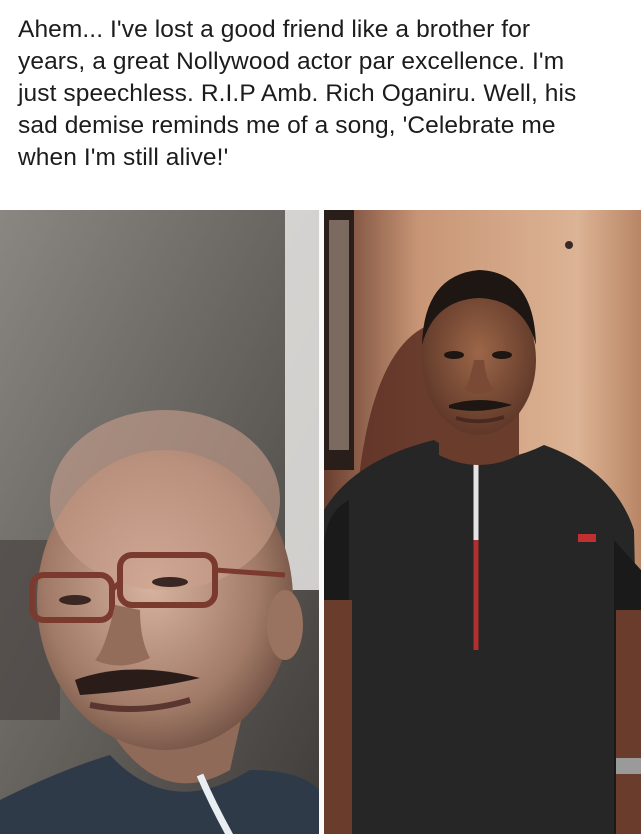  What do you see at coordinates (123, 157) in the screenshot?
I see `caption-line: when I'm still alive!'` at bounding box center [123, 157].